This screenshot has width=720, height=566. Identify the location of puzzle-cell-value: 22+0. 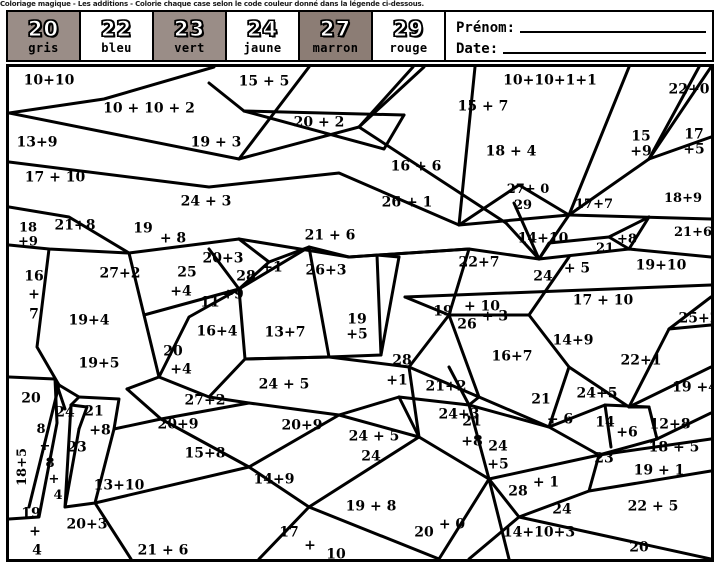
(689, 90).